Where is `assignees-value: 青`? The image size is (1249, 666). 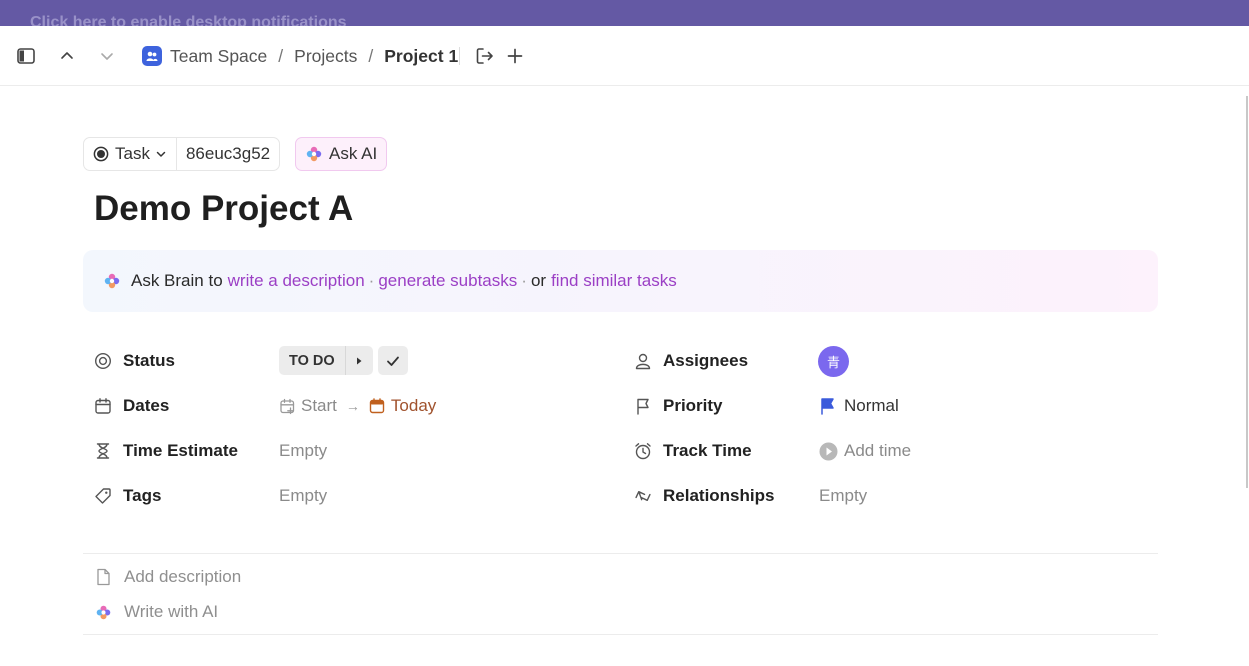
assignees-value: 青 is located at coordinates (833, 361).